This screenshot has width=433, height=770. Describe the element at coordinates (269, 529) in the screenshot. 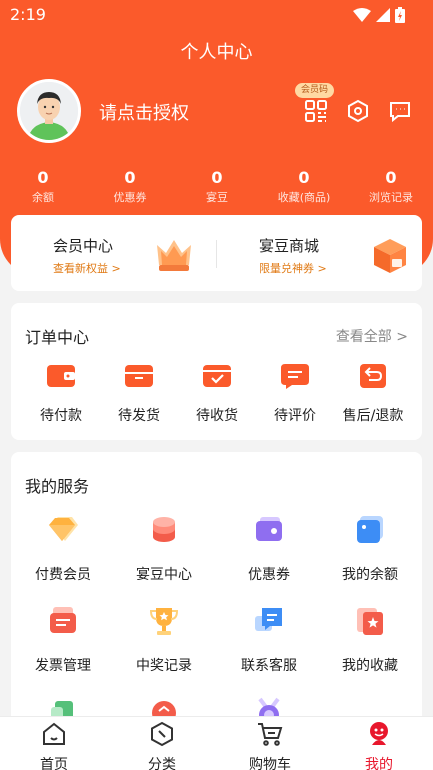

I see `coupon-icon` at that location.